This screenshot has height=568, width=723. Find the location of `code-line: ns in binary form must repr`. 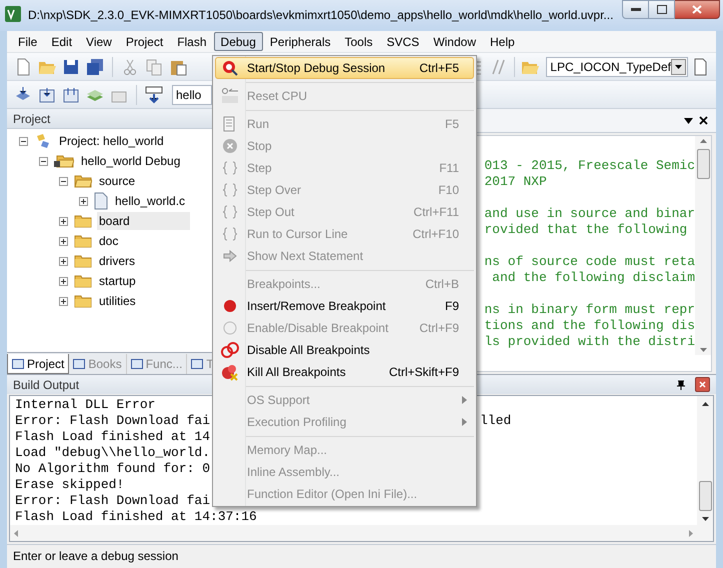

code-line: ns in binary form must repr is located at coordinates (589, 310).